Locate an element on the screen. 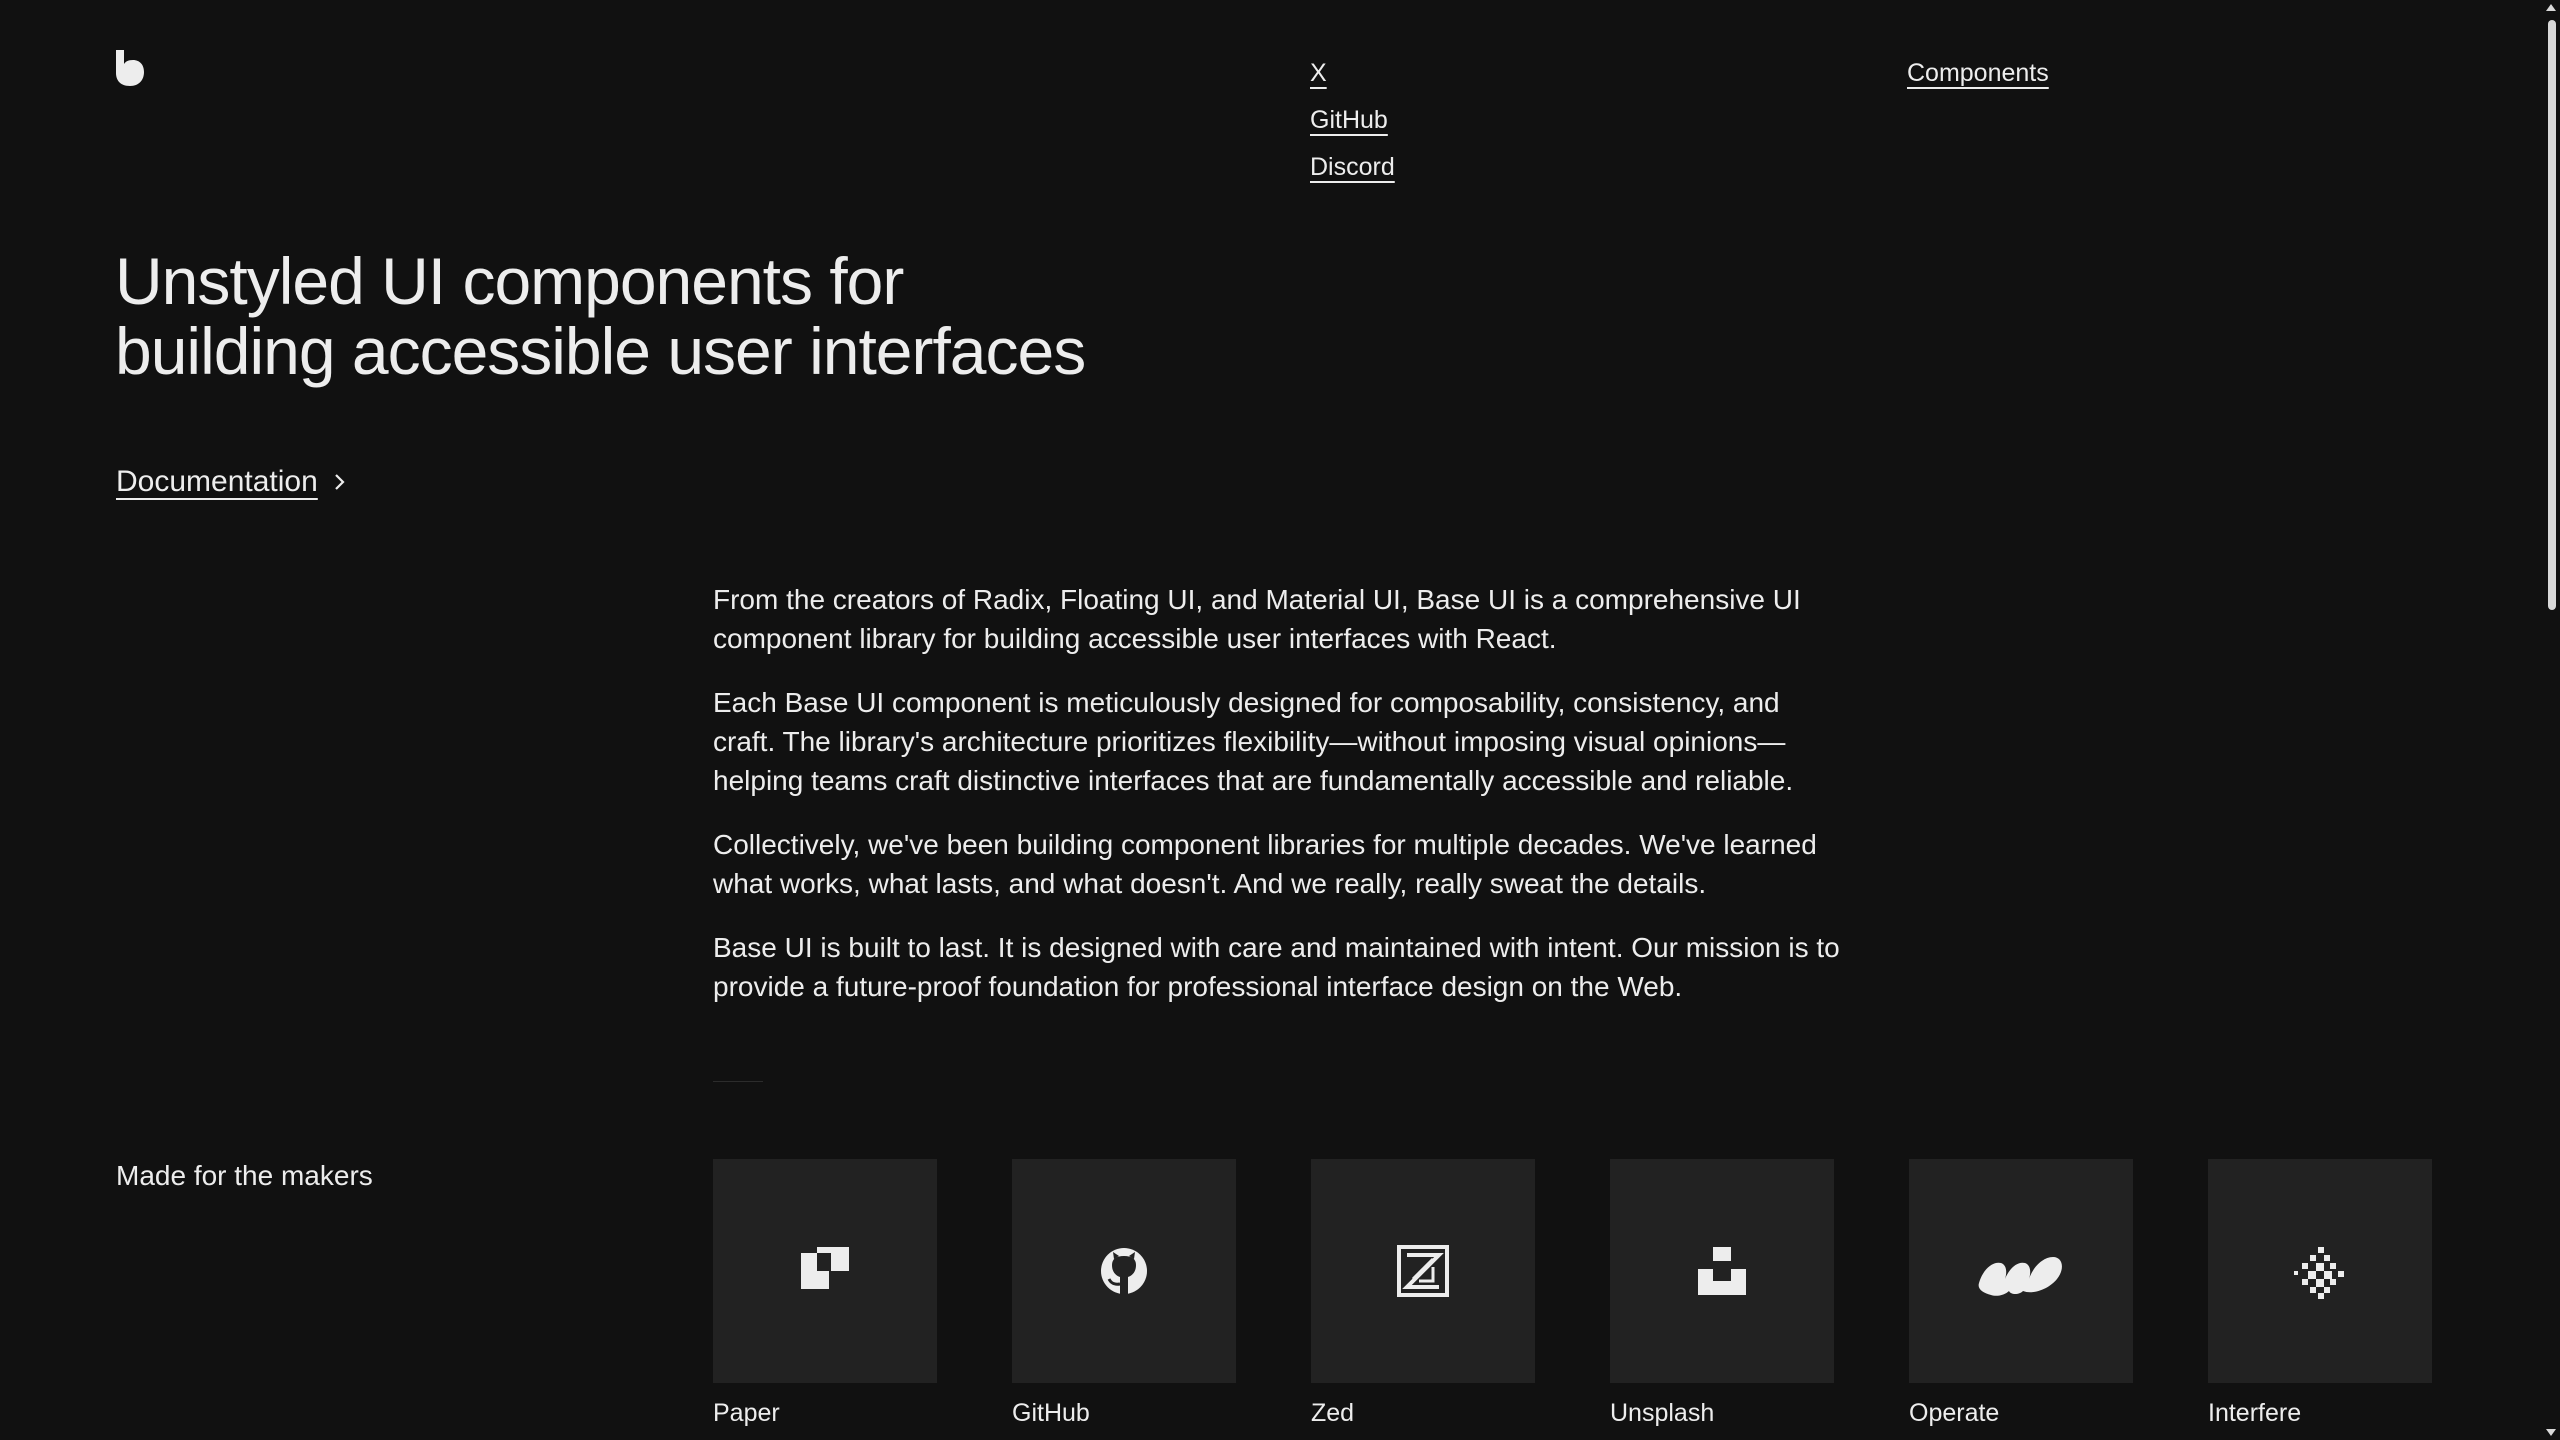 Image resolution: width=2560 pixels, height=1440 pixels. maker-name: Operate is located at coordinates (2021, 1413).